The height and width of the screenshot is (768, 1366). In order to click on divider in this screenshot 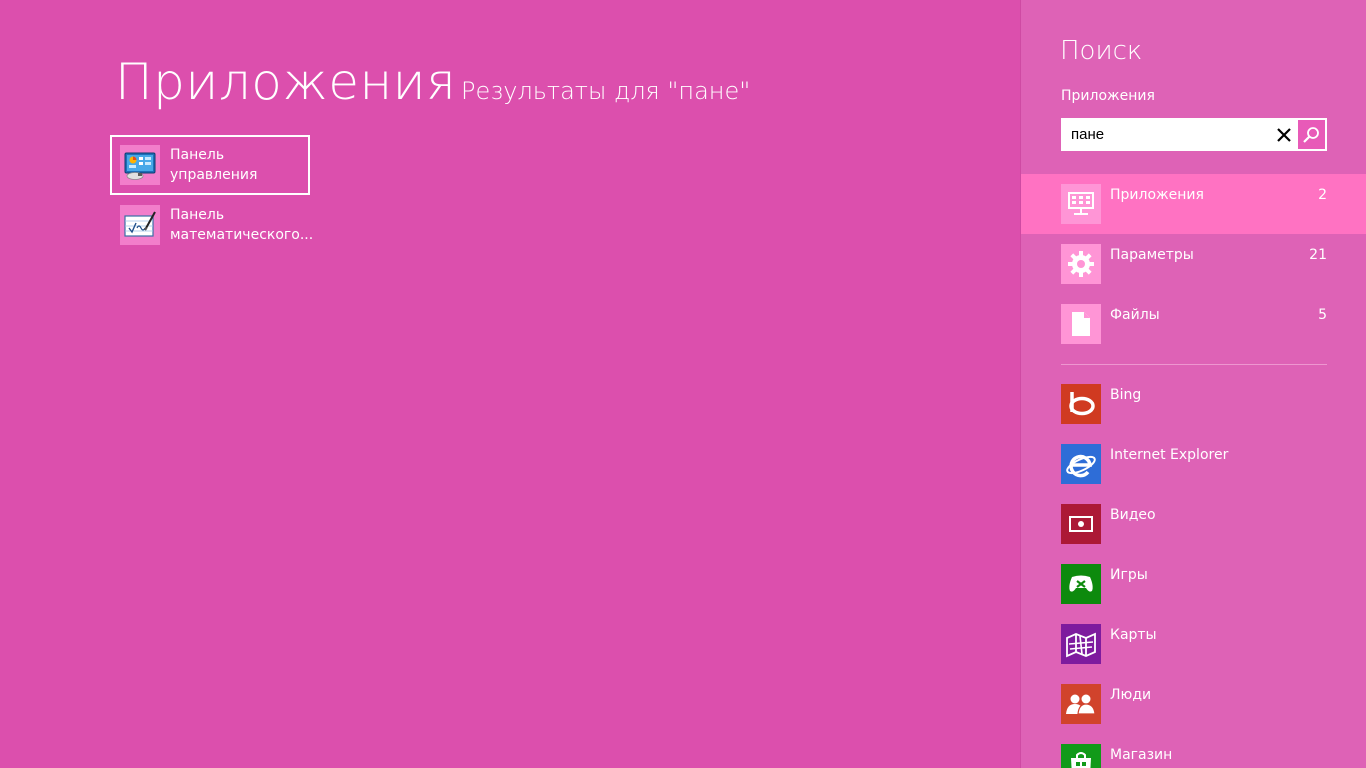, I will do `click(1194, 364)`.